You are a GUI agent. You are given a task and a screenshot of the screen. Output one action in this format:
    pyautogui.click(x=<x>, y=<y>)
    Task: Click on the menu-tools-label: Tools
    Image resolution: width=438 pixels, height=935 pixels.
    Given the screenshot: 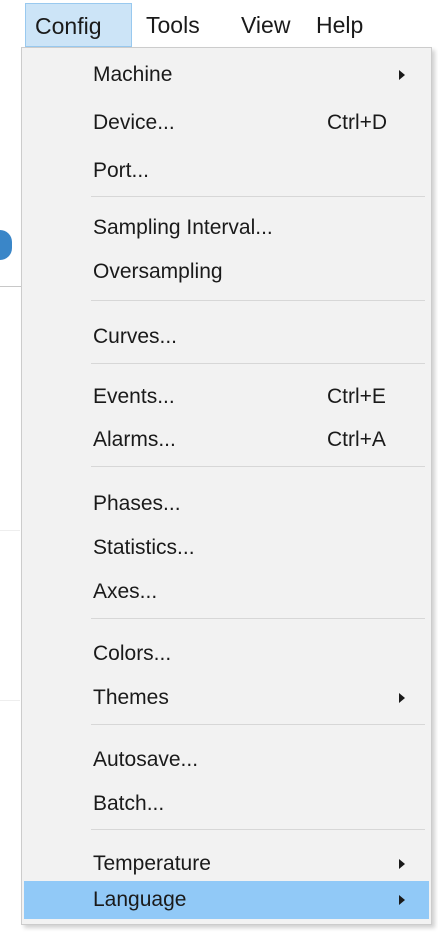 What is the action you would take?
    pyautogui.click(x=173, y=25)
    